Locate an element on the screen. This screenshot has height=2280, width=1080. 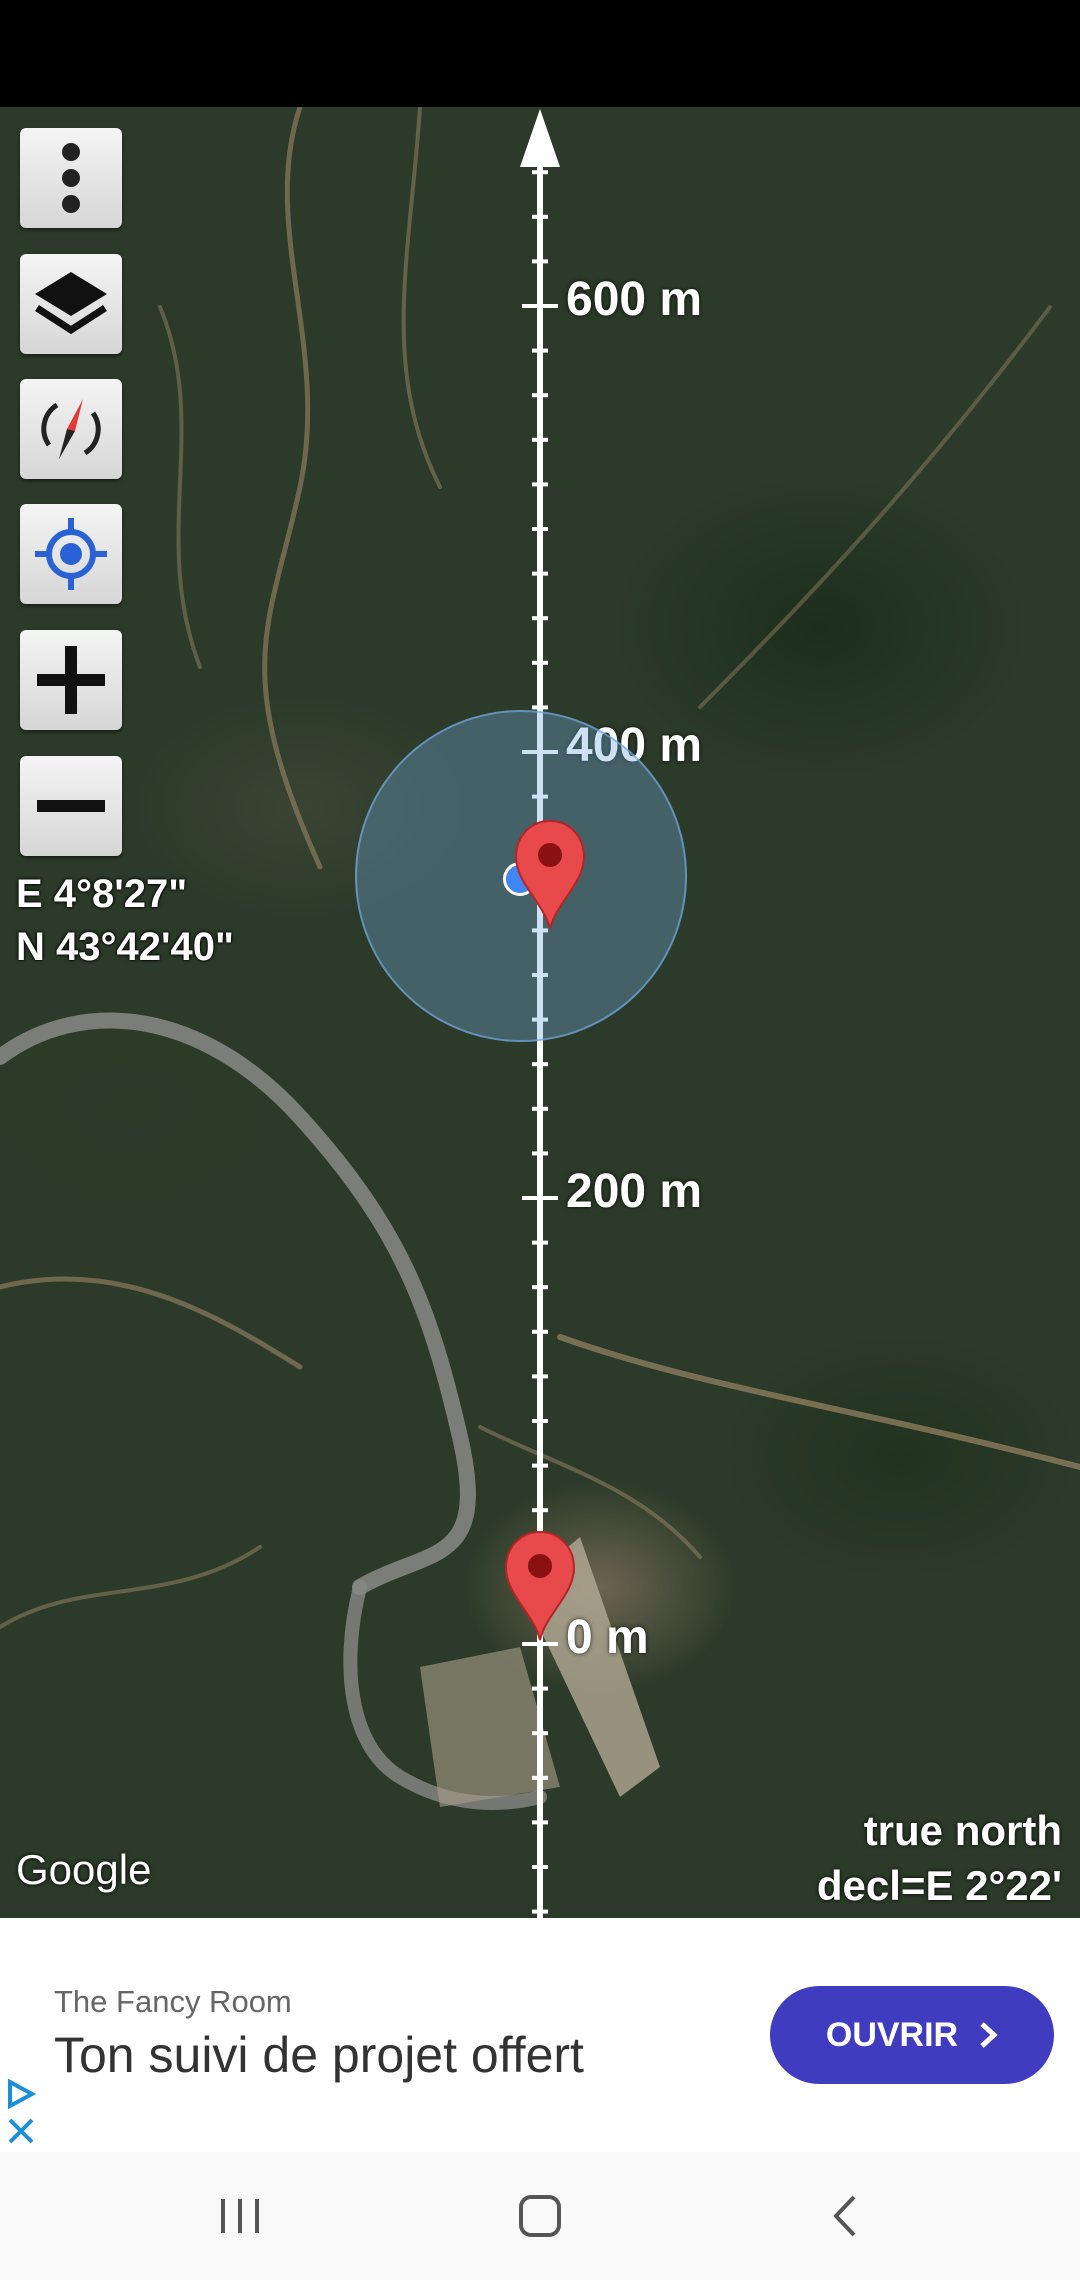
north-arrow-icon is located at coordinates (540, 138).